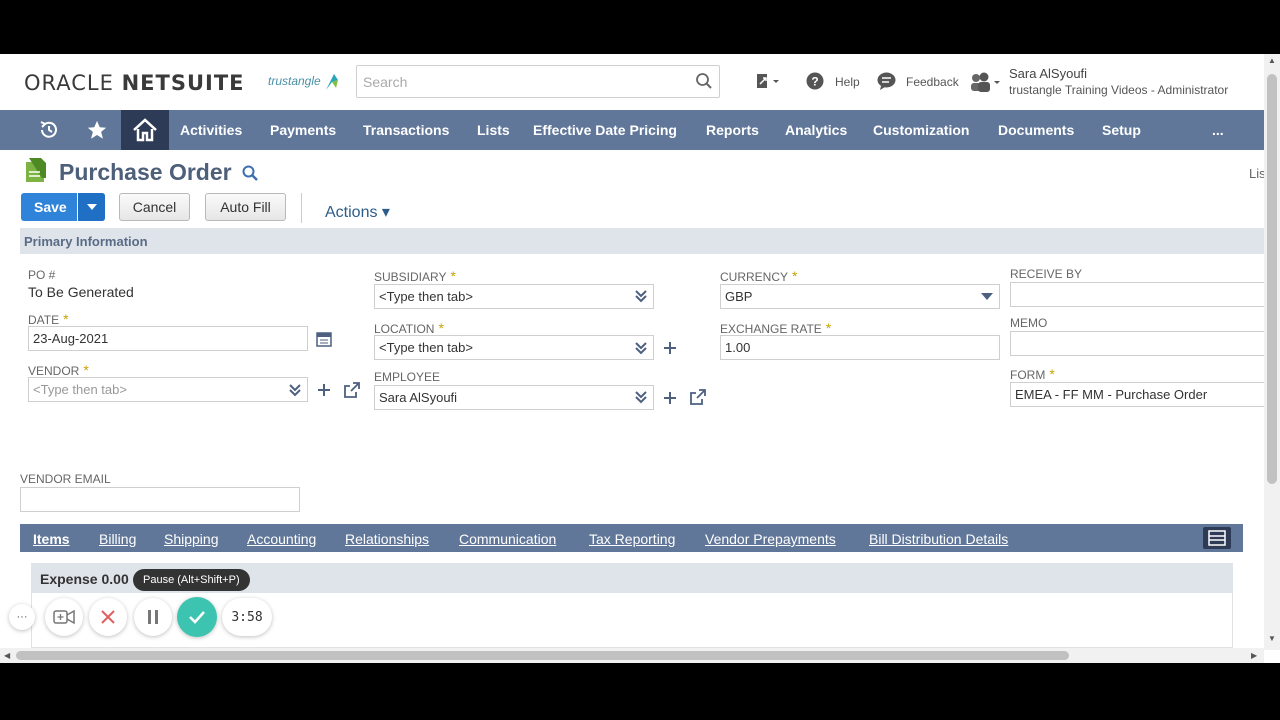 Image resolution: width=1280 pixels, height=720 pixels. Describe the element at coordinates (160, 499) in the screenshot. I see `vendor-email-field` at that location.